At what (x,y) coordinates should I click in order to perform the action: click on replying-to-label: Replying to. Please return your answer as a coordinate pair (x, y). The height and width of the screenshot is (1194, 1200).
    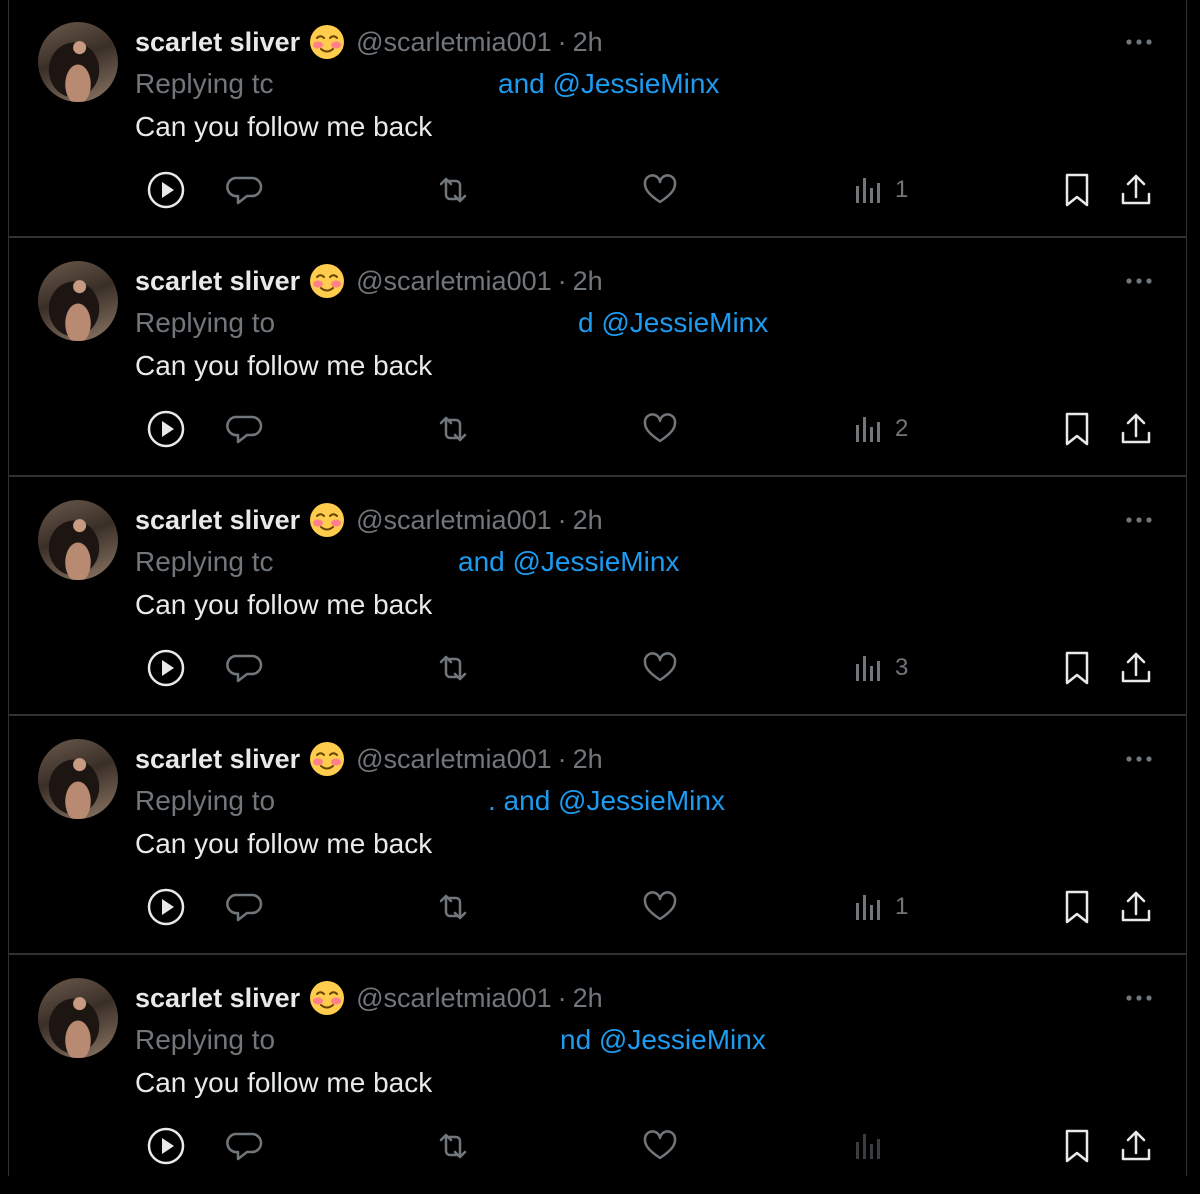
    Looking at the image, I should click on (205, 322).